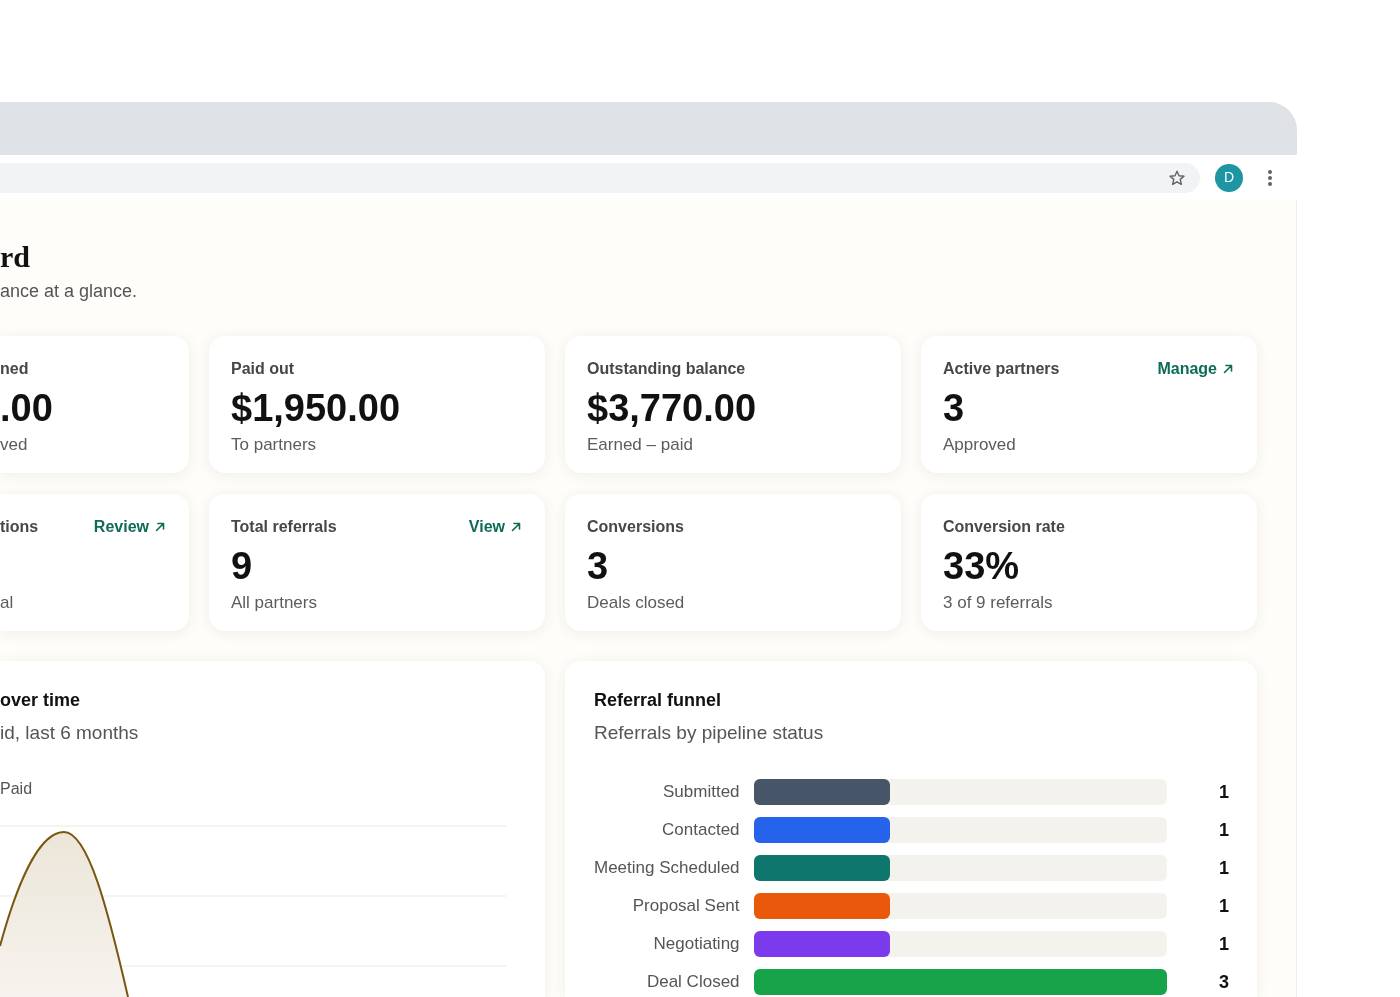  What do you see at coordinates (27, 408) in the screenshot?
I see `card-value: .00` at bounding box center [27, 408].